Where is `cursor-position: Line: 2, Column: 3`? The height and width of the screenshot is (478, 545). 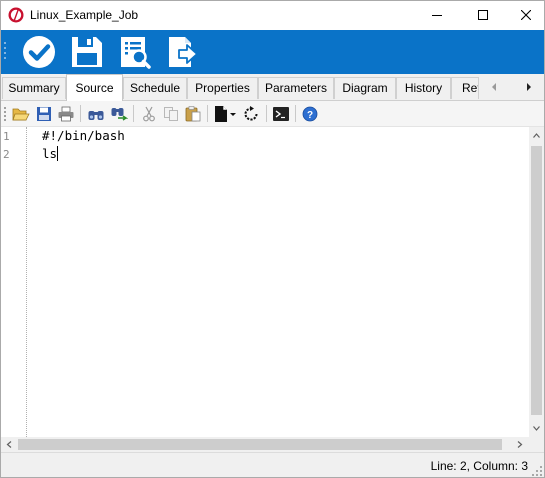
cursor-position: Line: 2, Column: 3 is located at coordinates (479, 466).